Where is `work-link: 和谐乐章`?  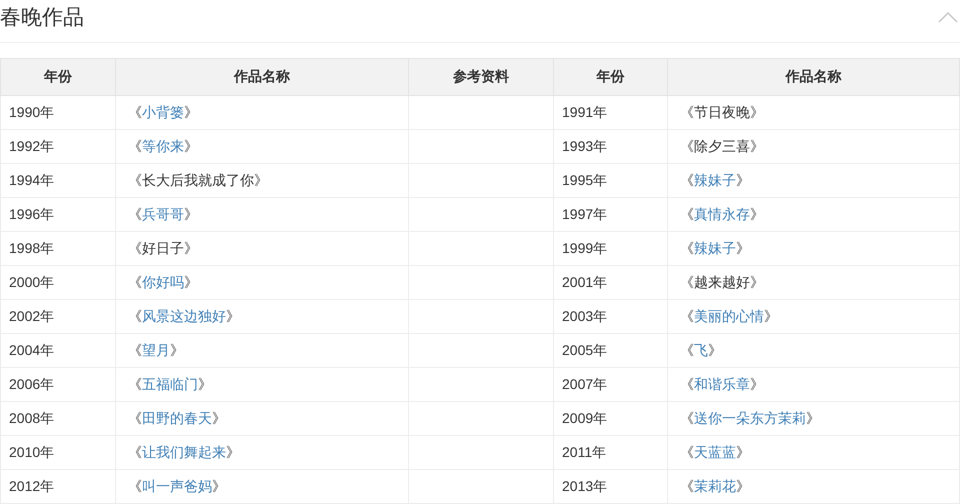
work-link: 和谐乐章 is located at coordinates (722, 384).